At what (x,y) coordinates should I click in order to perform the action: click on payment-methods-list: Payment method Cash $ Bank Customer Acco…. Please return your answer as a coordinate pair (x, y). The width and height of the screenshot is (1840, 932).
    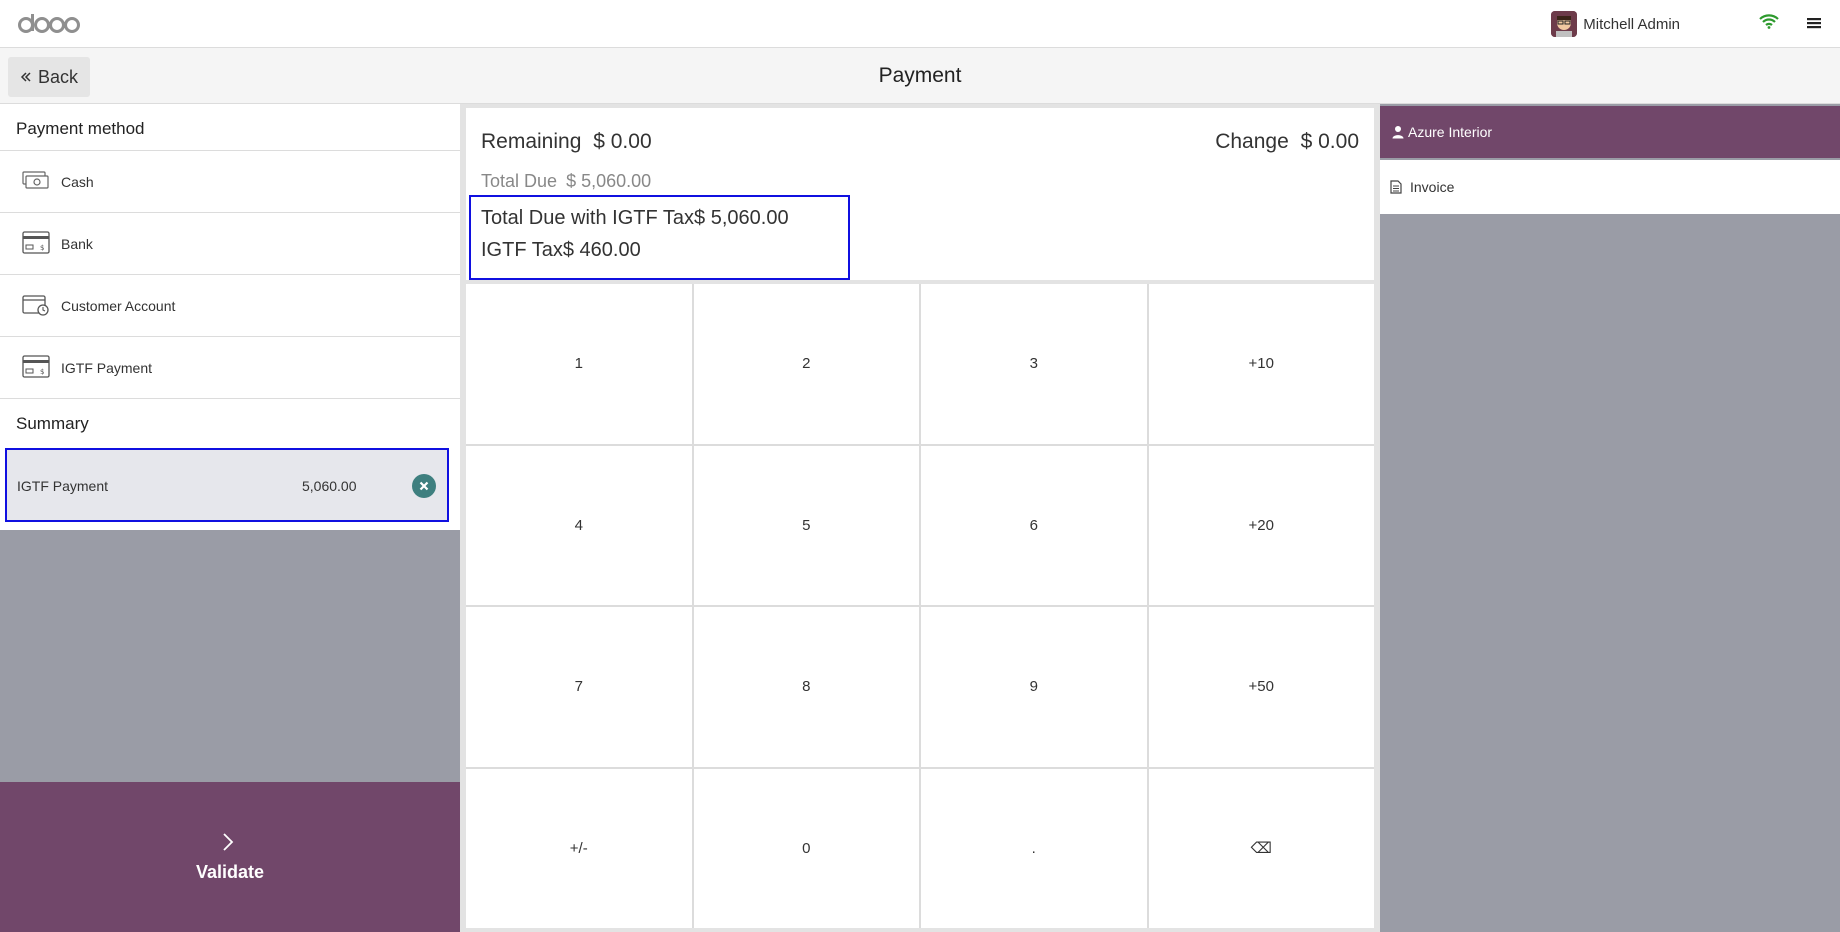
    Looking at the image, I should click on (230, 317).